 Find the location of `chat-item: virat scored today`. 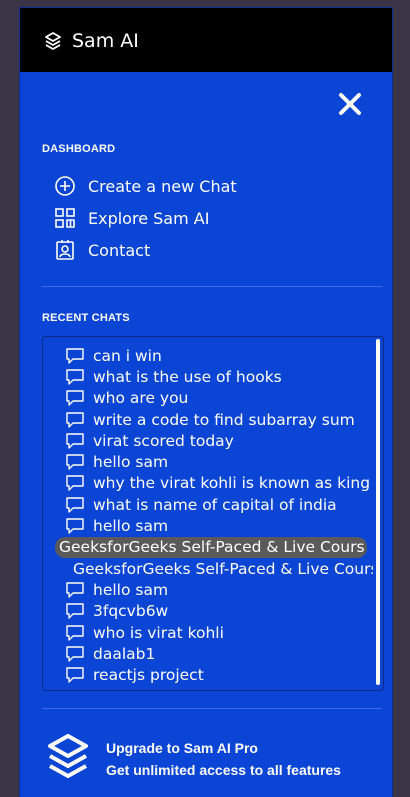

chat-item: virat scored today is located at coordinates (208, 440).